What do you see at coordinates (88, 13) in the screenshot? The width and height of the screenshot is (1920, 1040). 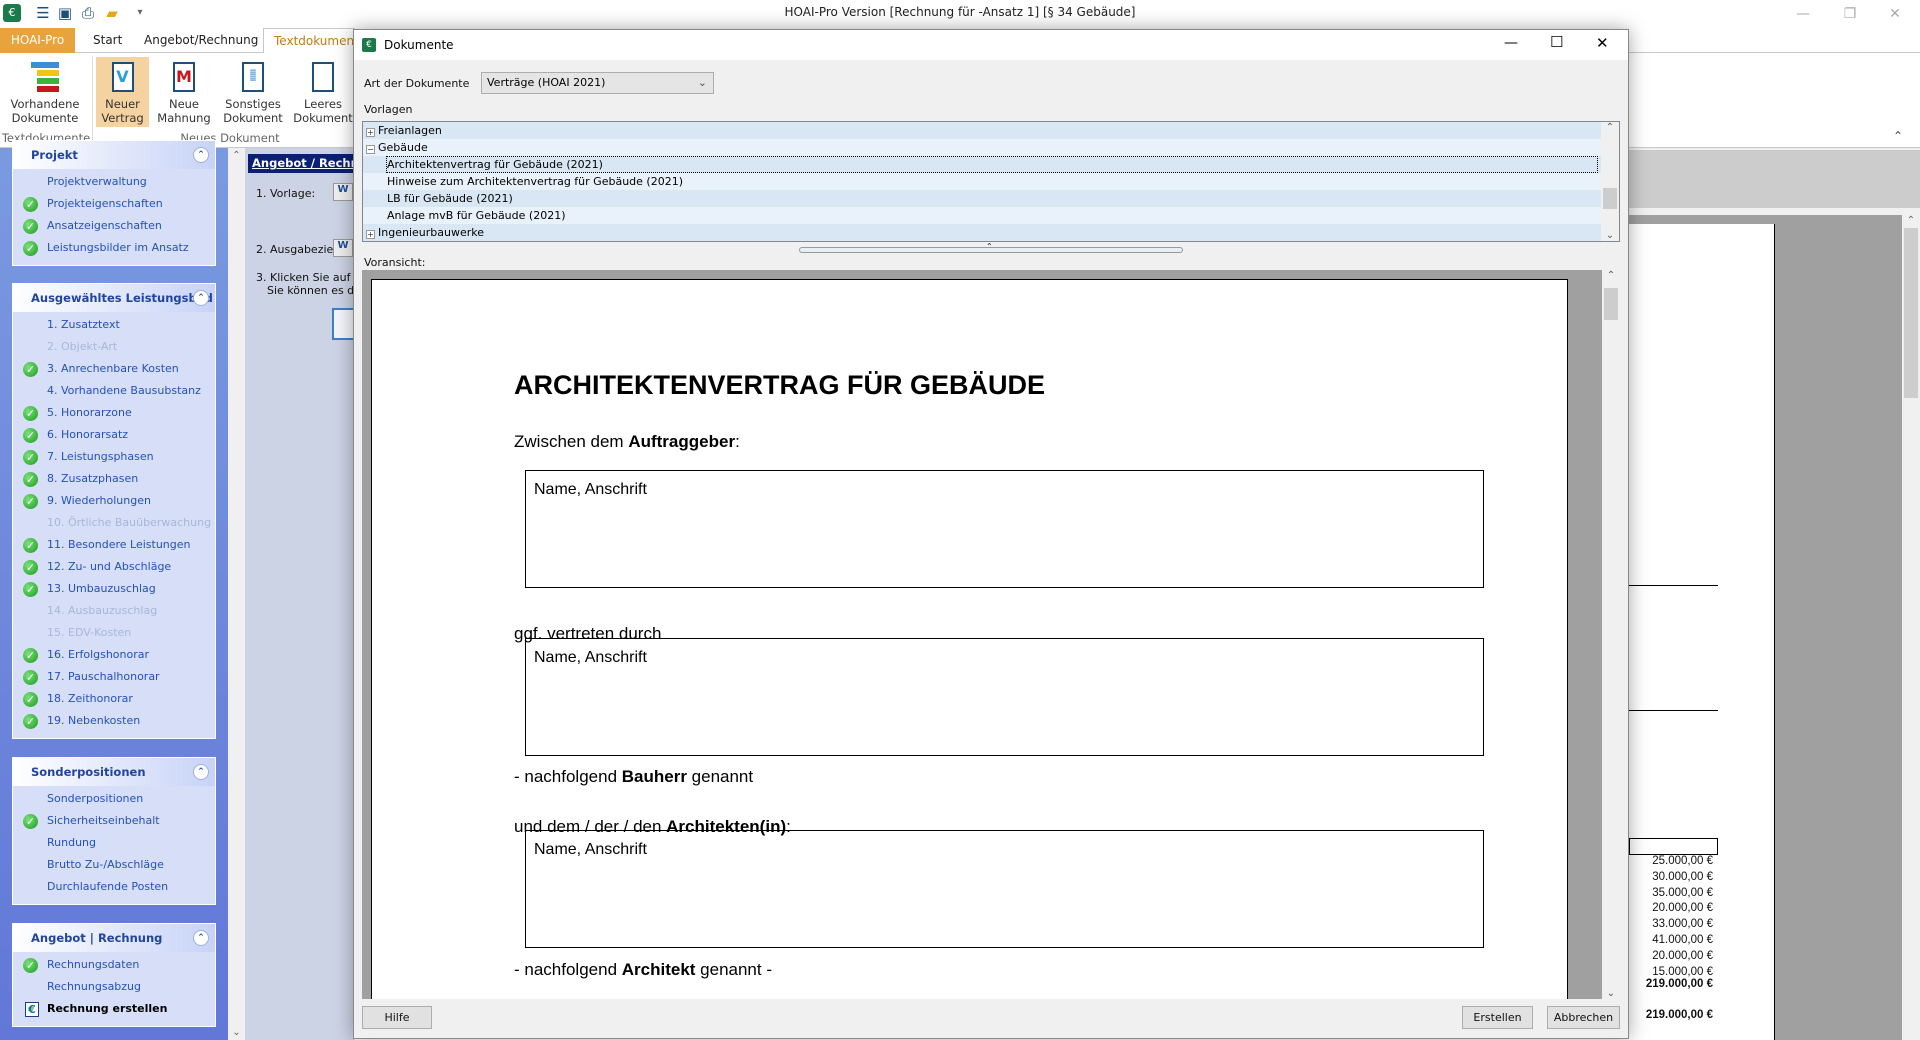 I see `print-icon: ⎙` at bounding box center [88, 13].